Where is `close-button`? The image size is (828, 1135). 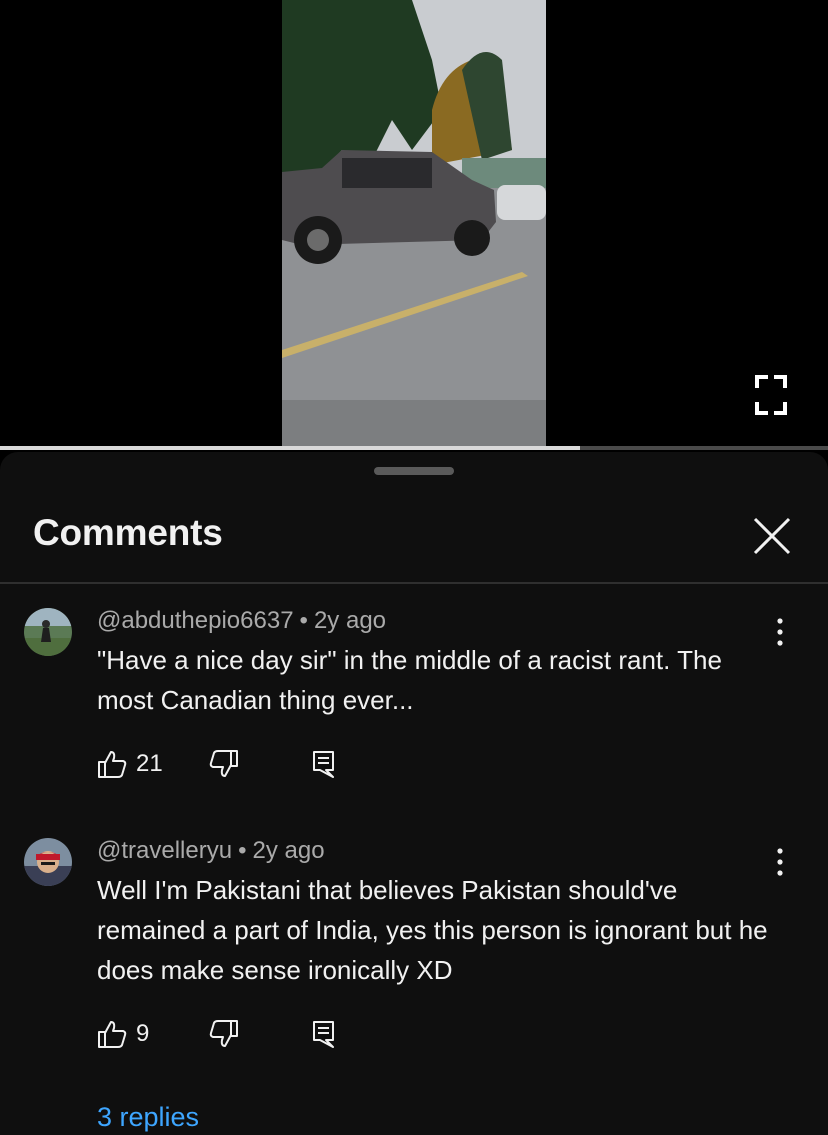 close-button is located at coordinates (772, 536).